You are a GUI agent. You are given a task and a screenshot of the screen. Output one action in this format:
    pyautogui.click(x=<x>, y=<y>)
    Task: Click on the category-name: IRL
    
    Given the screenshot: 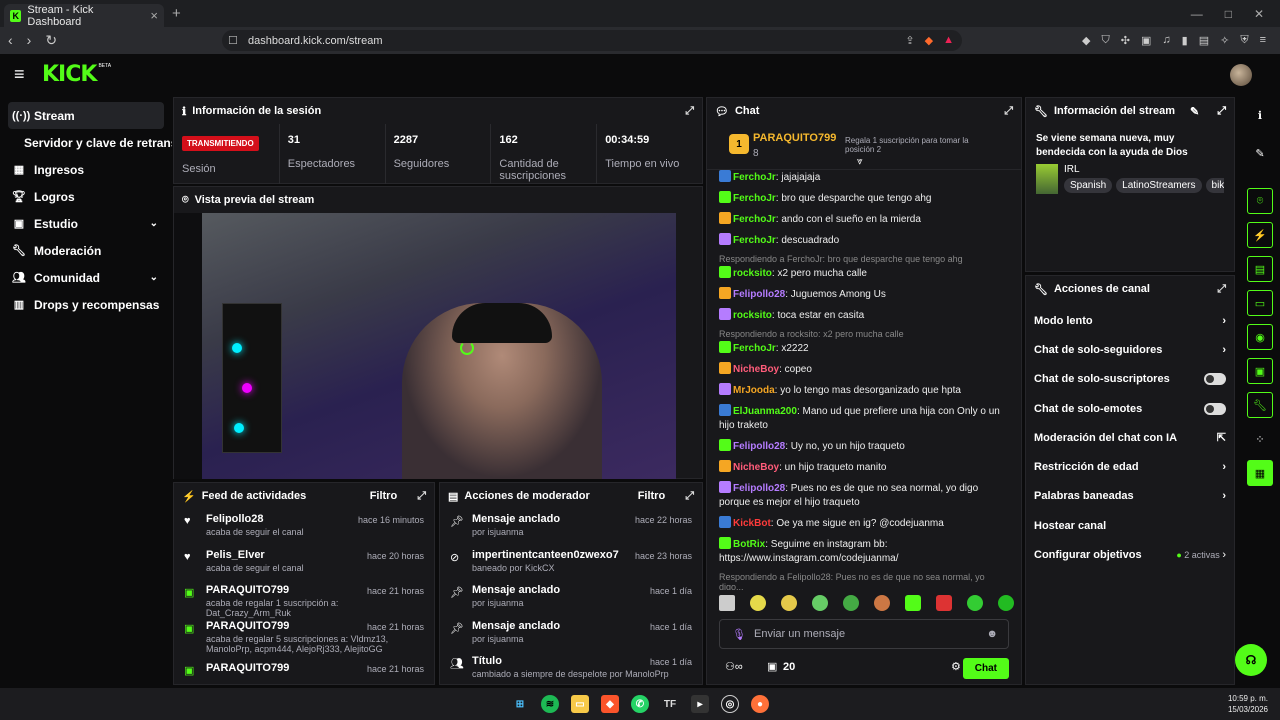 What is the action you would take?
    pyautogui.click(x=1144, y=169)
    